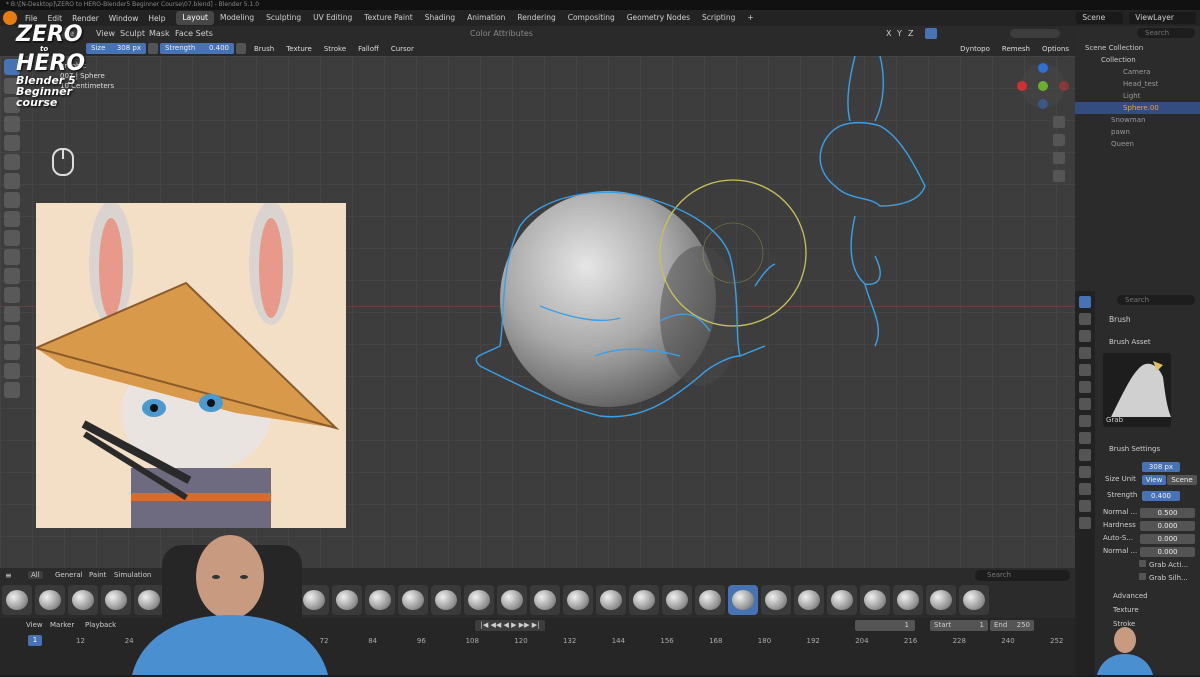 Image resolution: width=1200 pixels, height=677 pixels. What do you see at coordinates (1022, 575) in the screenshot?
I see `asset-shelf-search-input: Search` at bounding box center [1022, 575].